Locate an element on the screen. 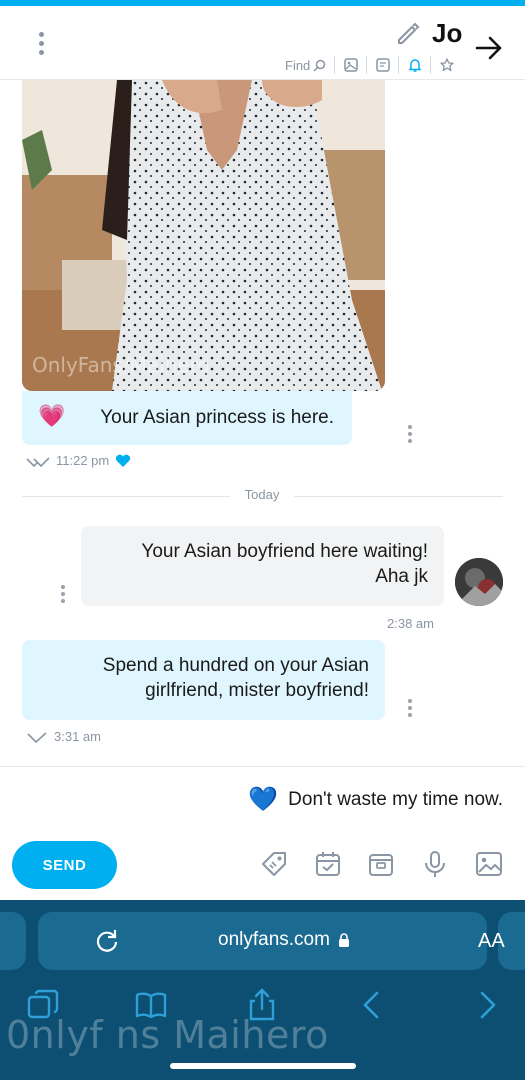 Image resolution: width=525 pixels, height=1080 pixels. chat-header: Jo Find is located at coordinates (262, 43).